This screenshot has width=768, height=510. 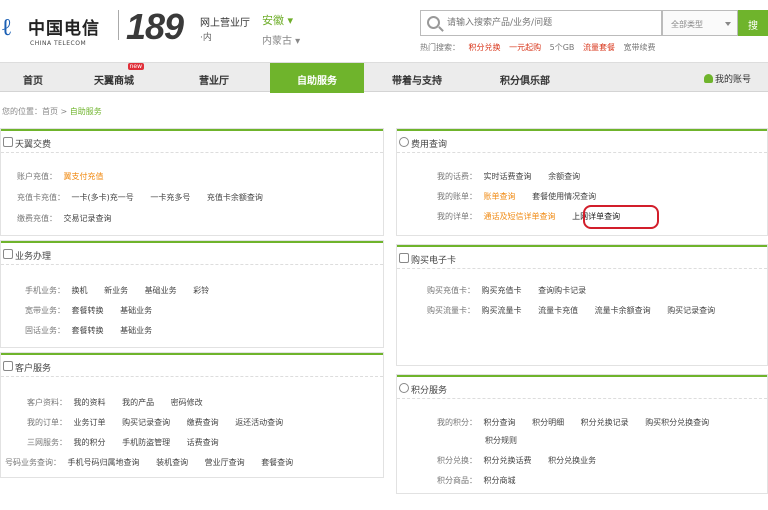 I want to click on hot-link: 一元起购, so click(x=525, y=47).